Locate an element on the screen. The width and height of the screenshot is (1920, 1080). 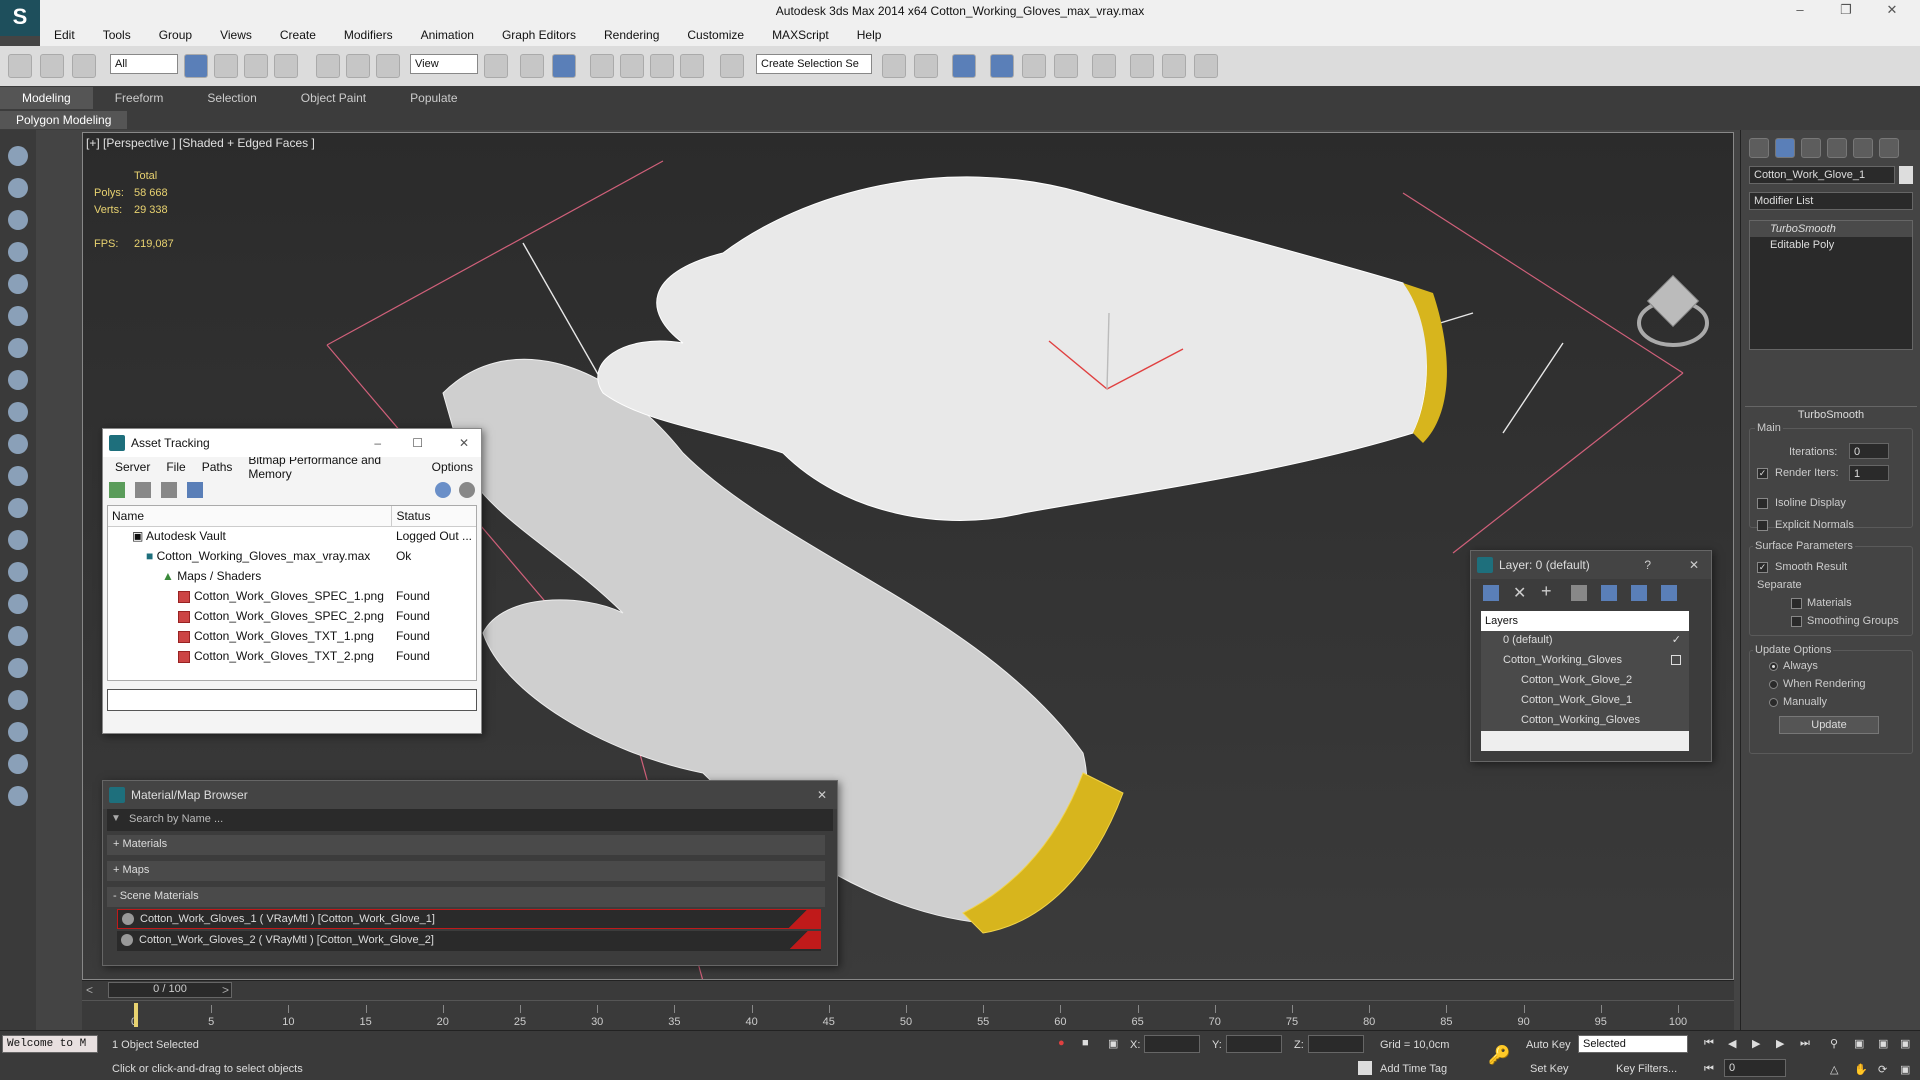
refresh-icon is located at coordinates (117, 490).